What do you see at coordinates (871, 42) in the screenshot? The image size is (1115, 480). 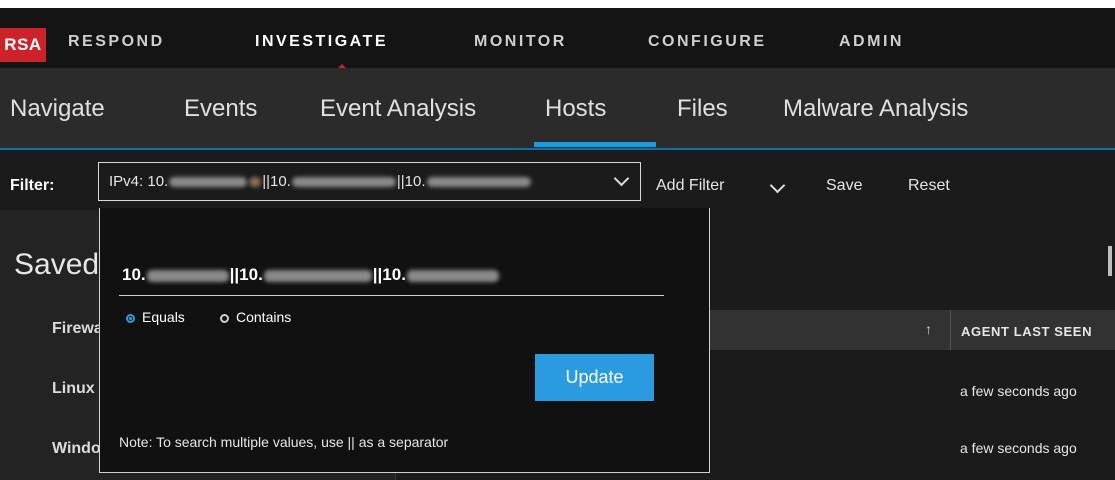 I see `nav-admin: ADMIN` at bounding box center [871, 42].